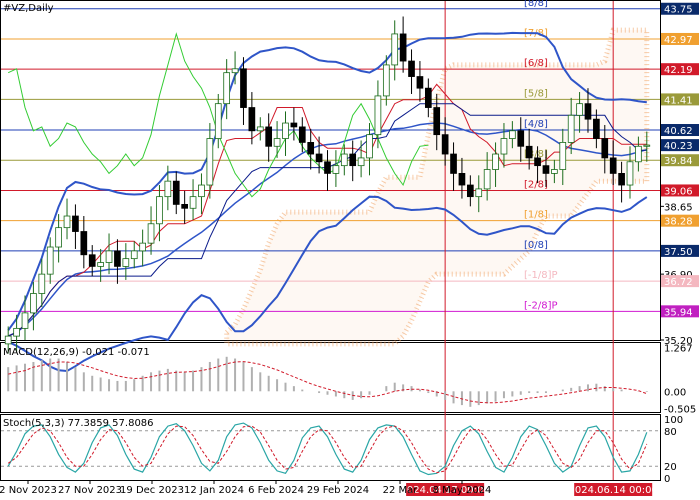 This screenshot has width=700, height=500. I want to click on price-axis-label: 36.72, so click(678, 282).